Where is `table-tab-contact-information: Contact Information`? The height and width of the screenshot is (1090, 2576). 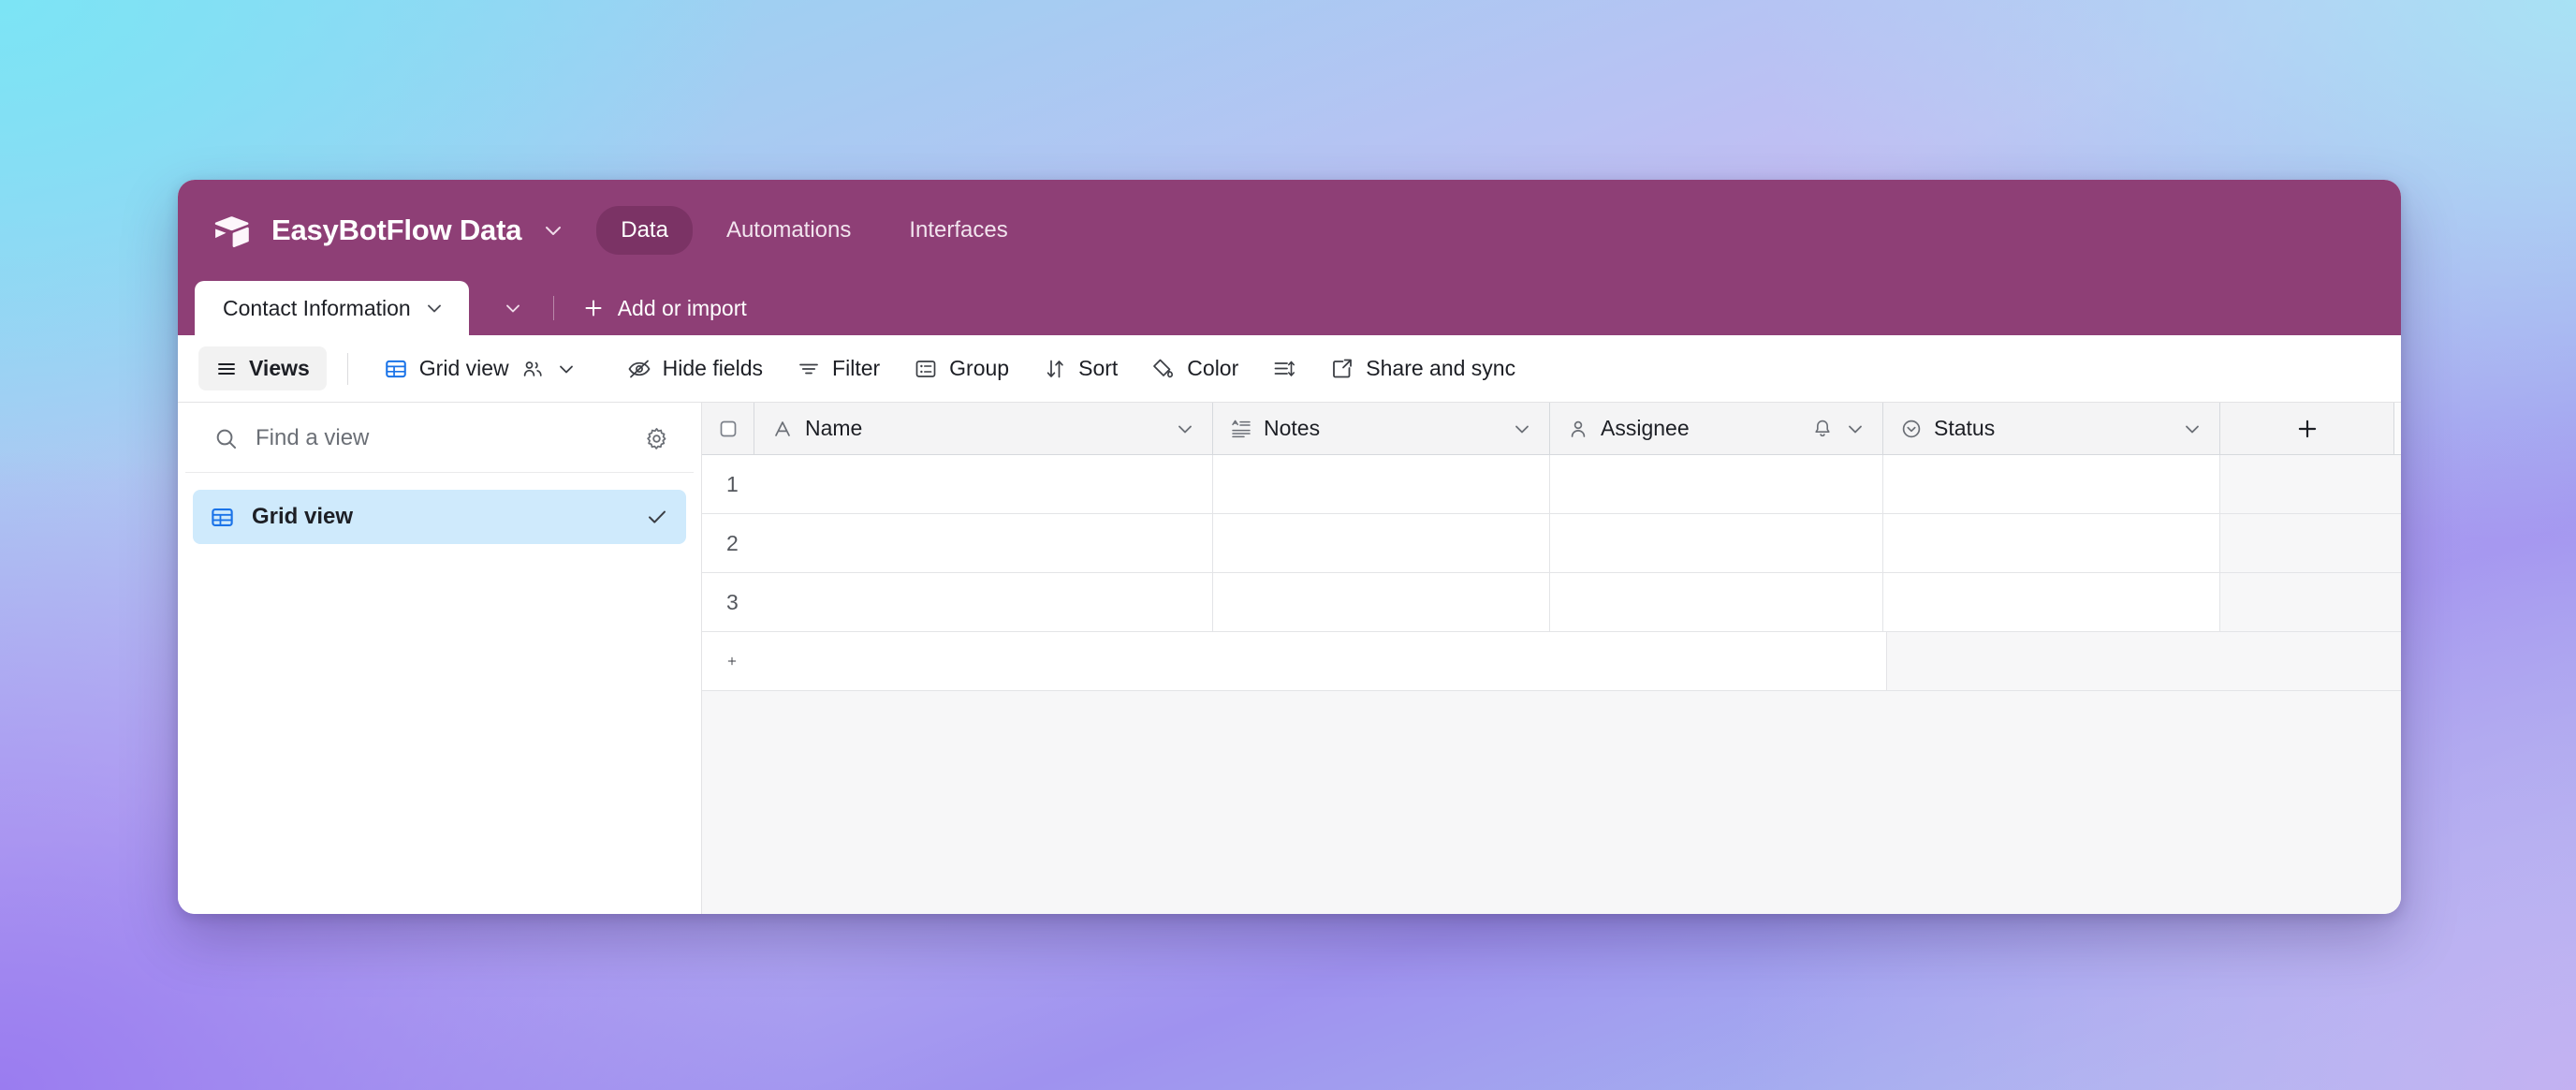
table-tab-contact-information: Contact Information is located at coordinates (332, 308).